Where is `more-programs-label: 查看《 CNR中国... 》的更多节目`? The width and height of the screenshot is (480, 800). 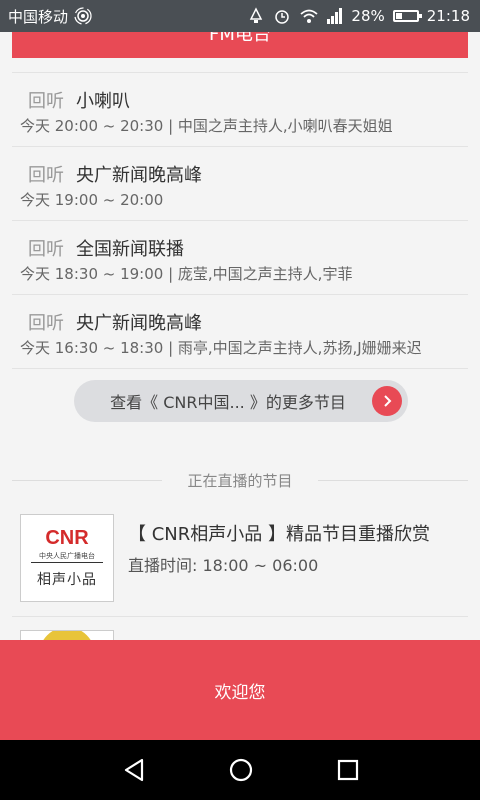
more-programs-label: 查看《 CNR中国... 》的更多节目 is located at coordinates (228, 402).